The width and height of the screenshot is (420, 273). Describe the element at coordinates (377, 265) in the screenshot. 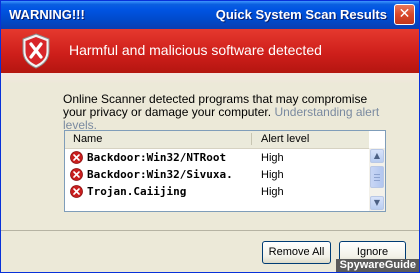

I see `watermark: SpywareGuide` at that location.